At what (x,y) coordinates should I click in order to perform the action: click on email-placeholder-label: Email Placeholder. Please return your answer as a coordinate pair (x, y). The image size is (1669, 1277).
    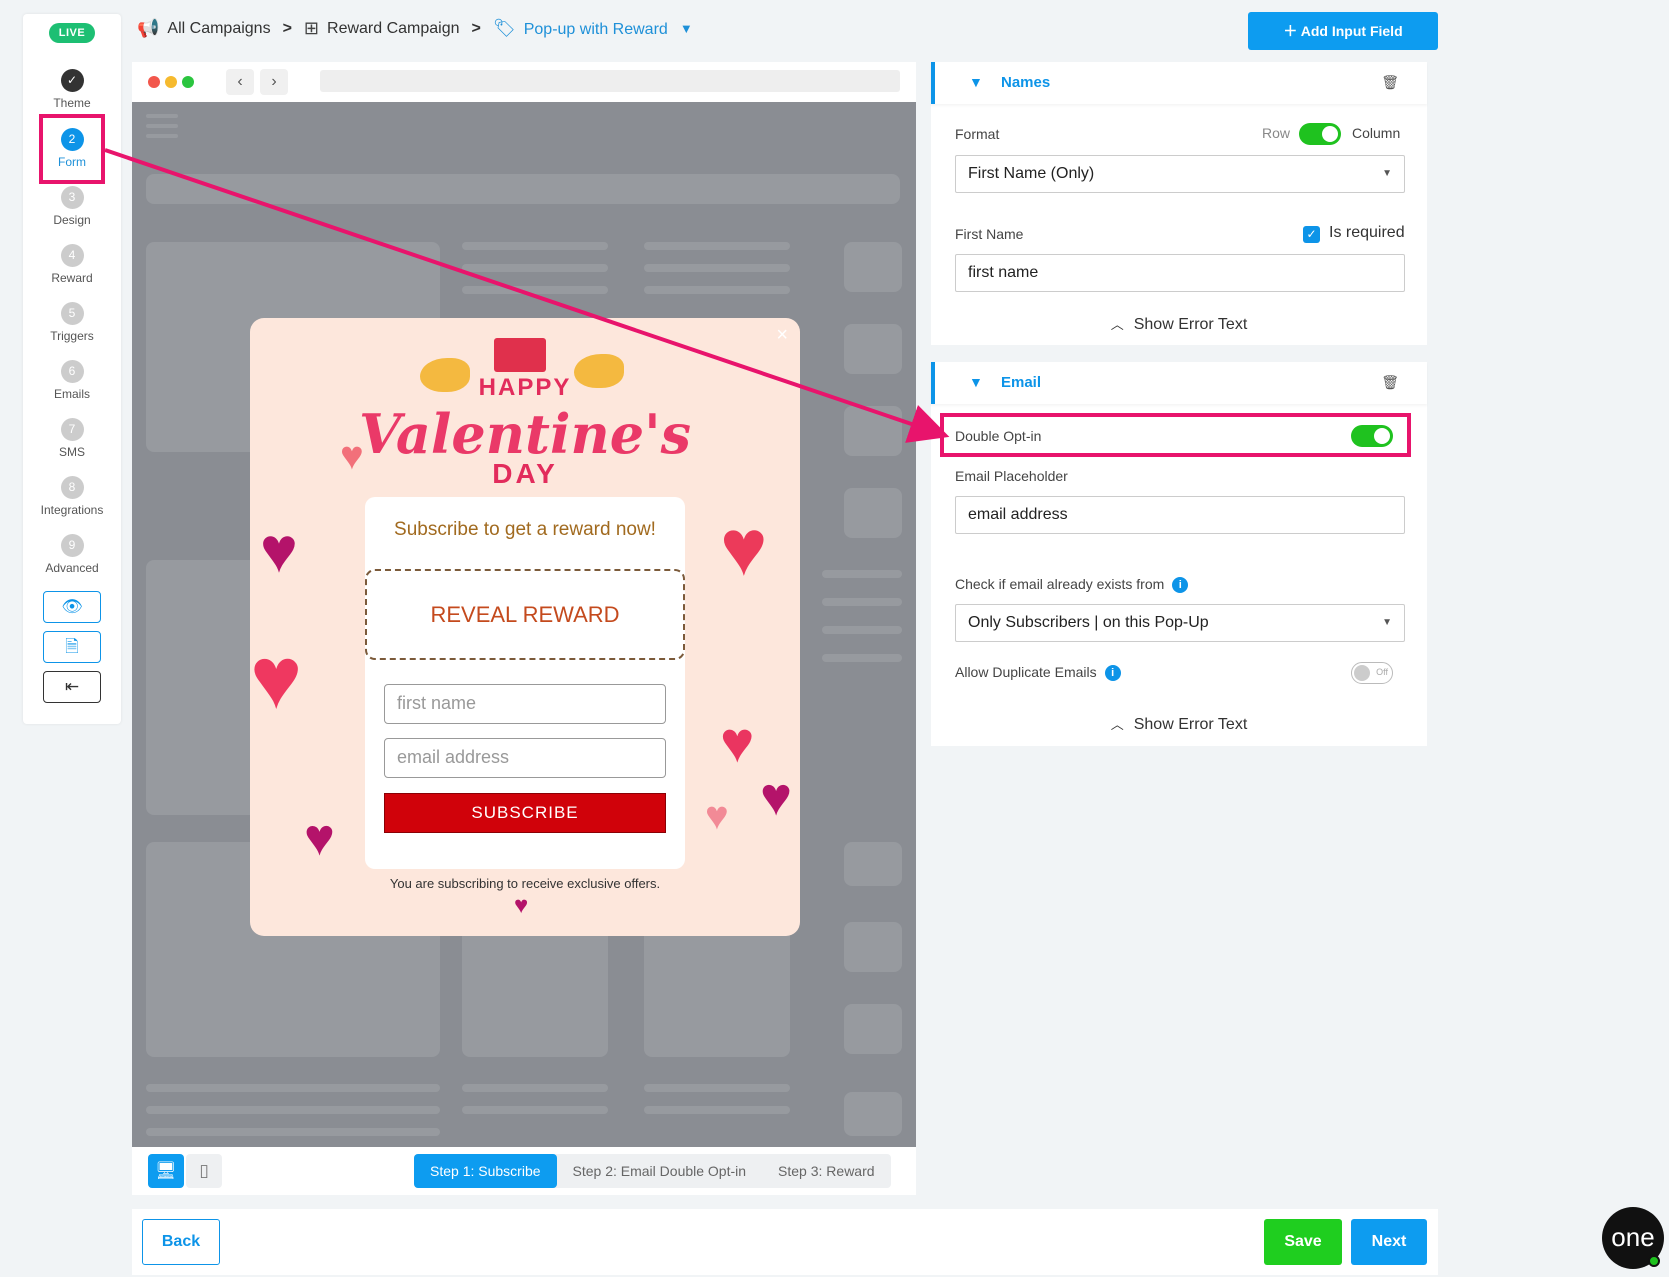
    Looking at the image, I should click on (1011, 476).